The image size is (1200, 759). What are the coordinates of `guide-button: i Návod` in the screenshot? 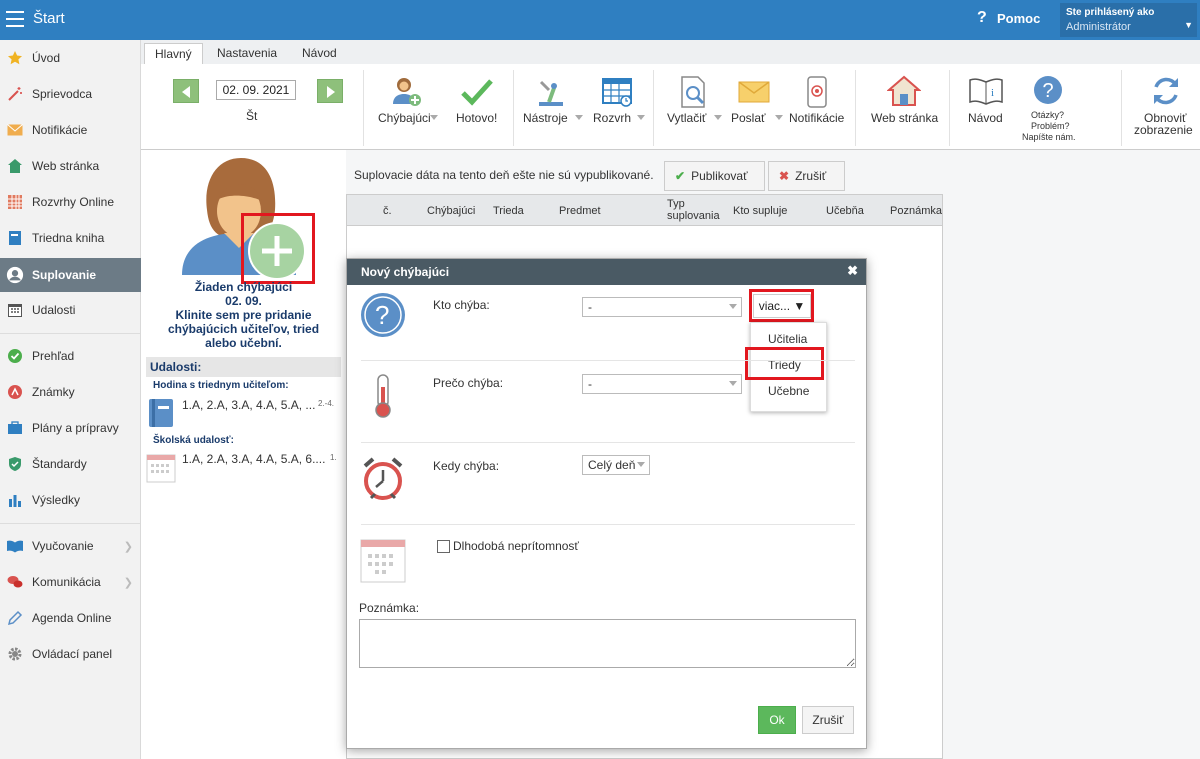 It's located at (986, 104).